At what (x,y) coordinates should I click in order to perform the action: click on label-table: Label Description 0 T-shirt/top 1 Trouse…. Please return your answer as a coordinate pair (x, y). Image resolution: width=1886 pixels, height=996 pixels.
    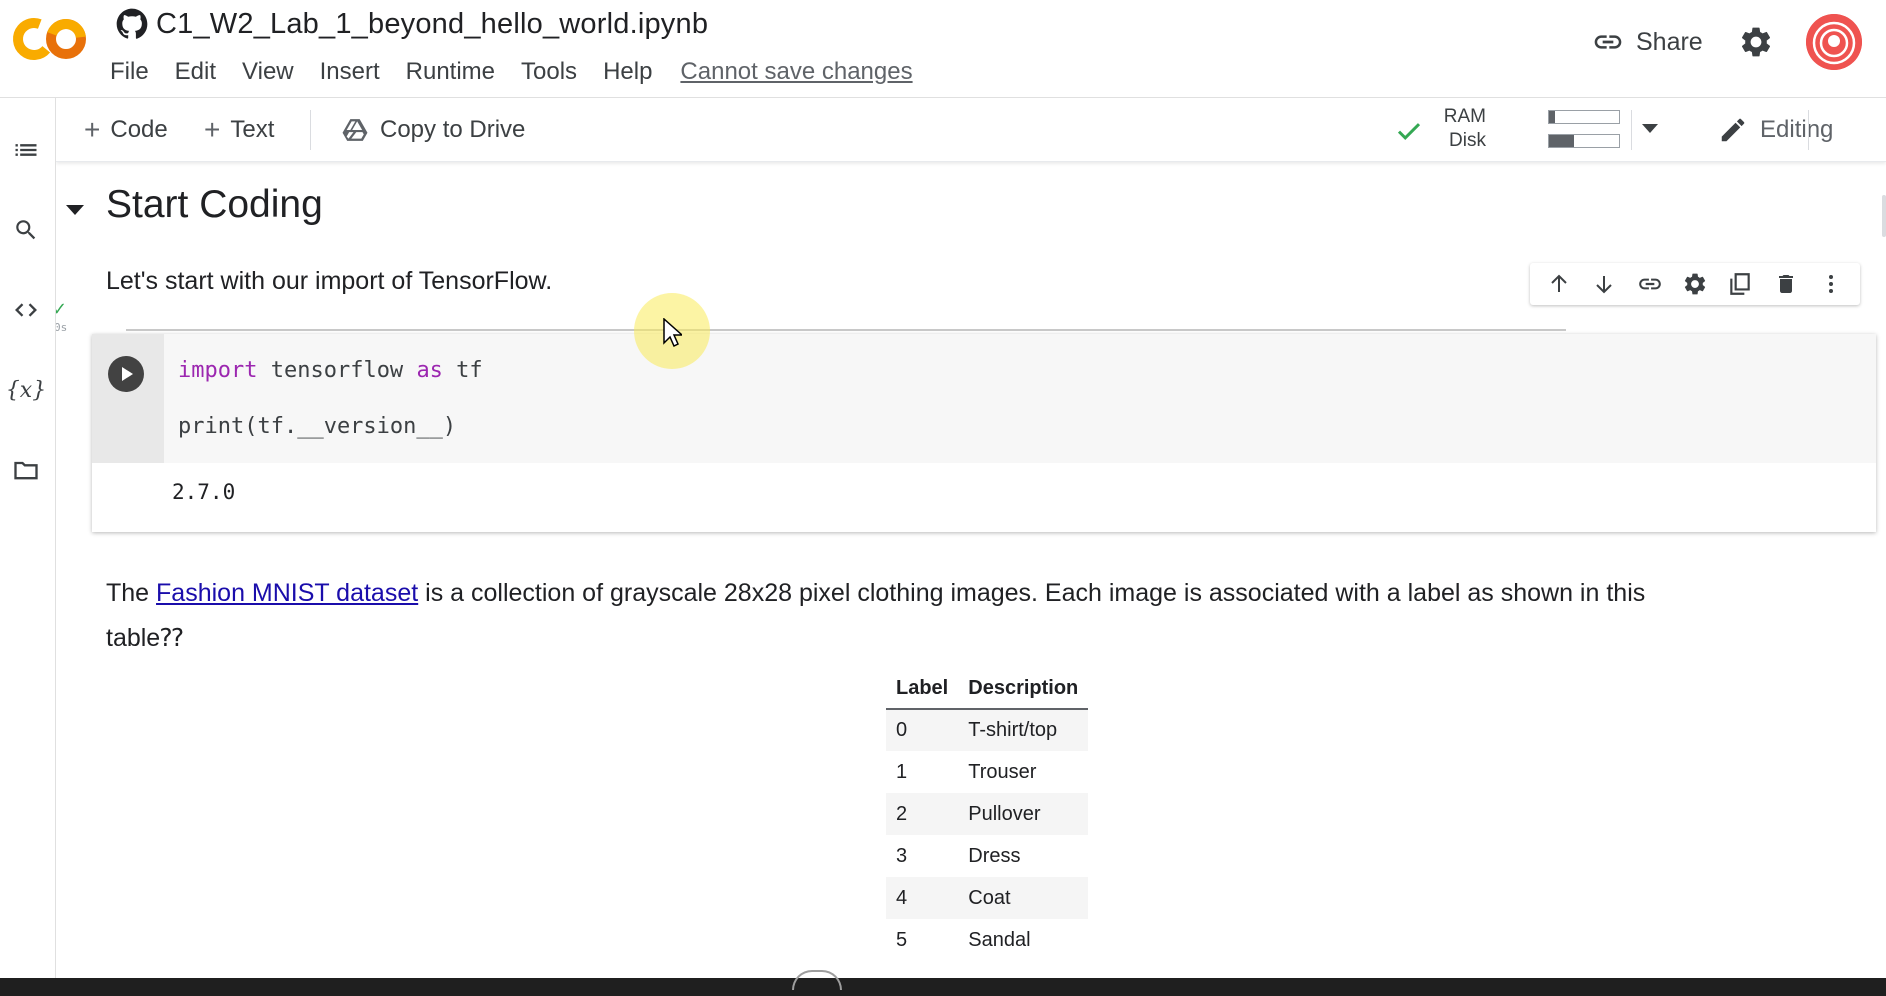
    Looking at the image, I should click on (987, 815).